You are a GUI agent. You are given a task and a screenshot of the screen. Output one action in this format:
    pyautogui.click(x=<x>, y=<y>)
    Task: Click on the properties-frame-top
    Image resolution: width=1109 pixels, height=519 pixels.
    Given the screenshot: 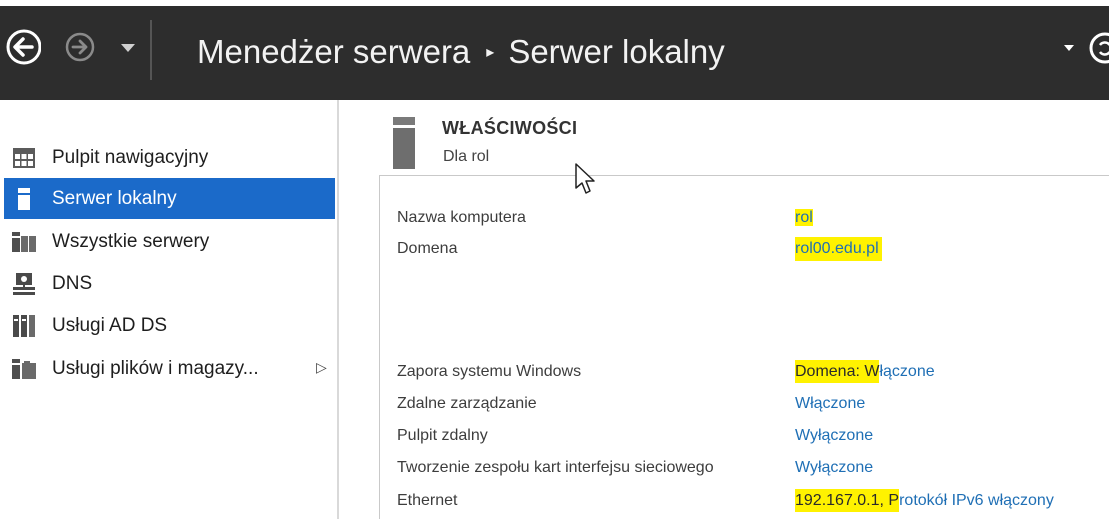 What is the action you would take?
    pyautogui.click(x=744, y=175)
    